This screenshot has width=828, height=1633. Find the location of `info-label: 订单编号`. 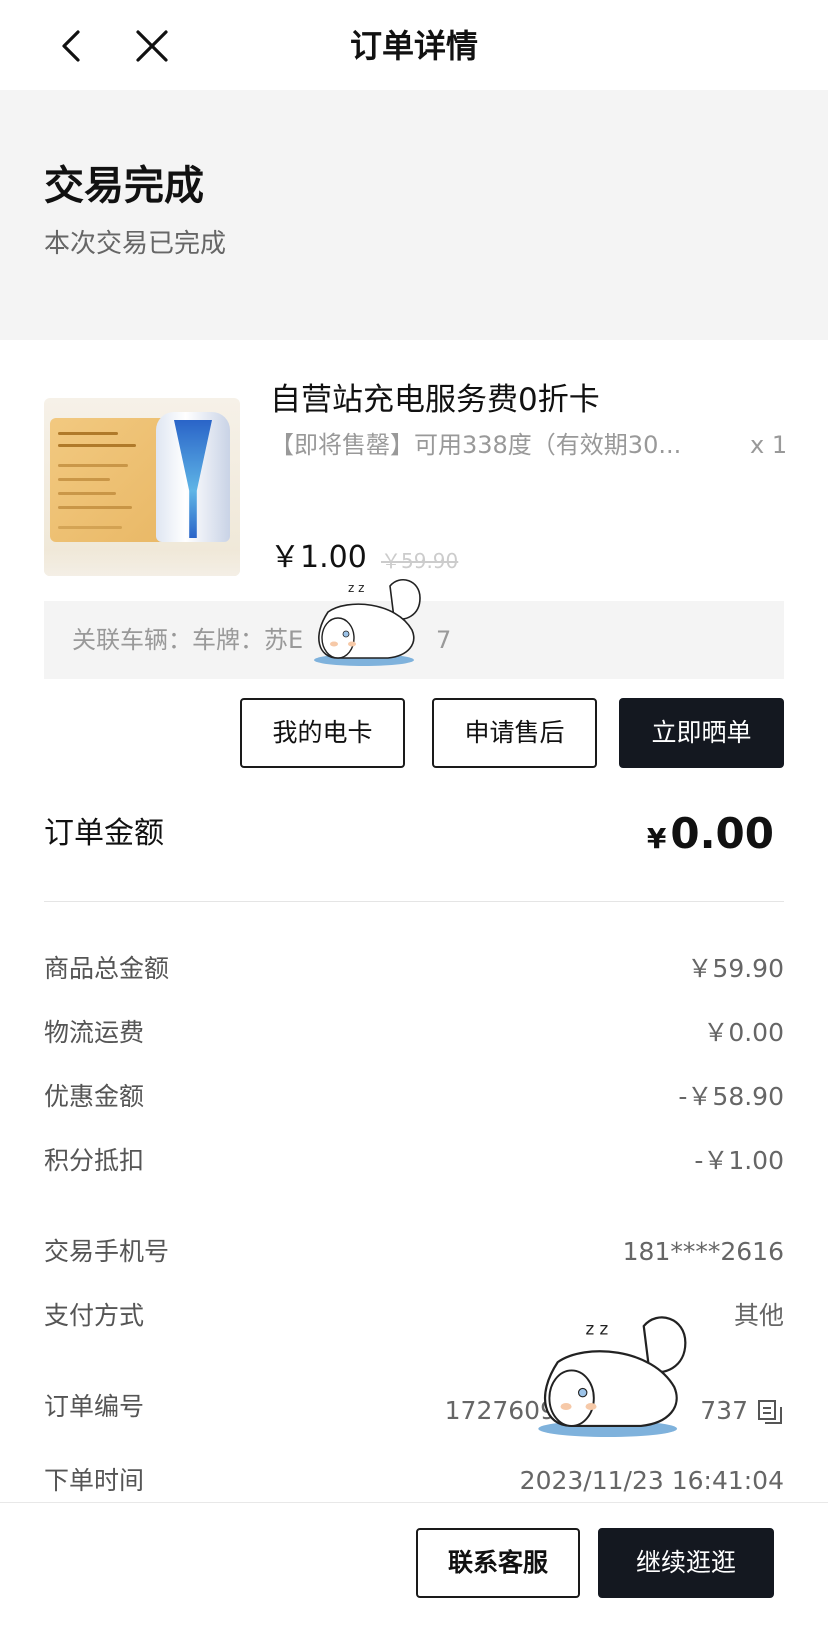

info-label: 订单编号 is located at coordinates (94, 1406).